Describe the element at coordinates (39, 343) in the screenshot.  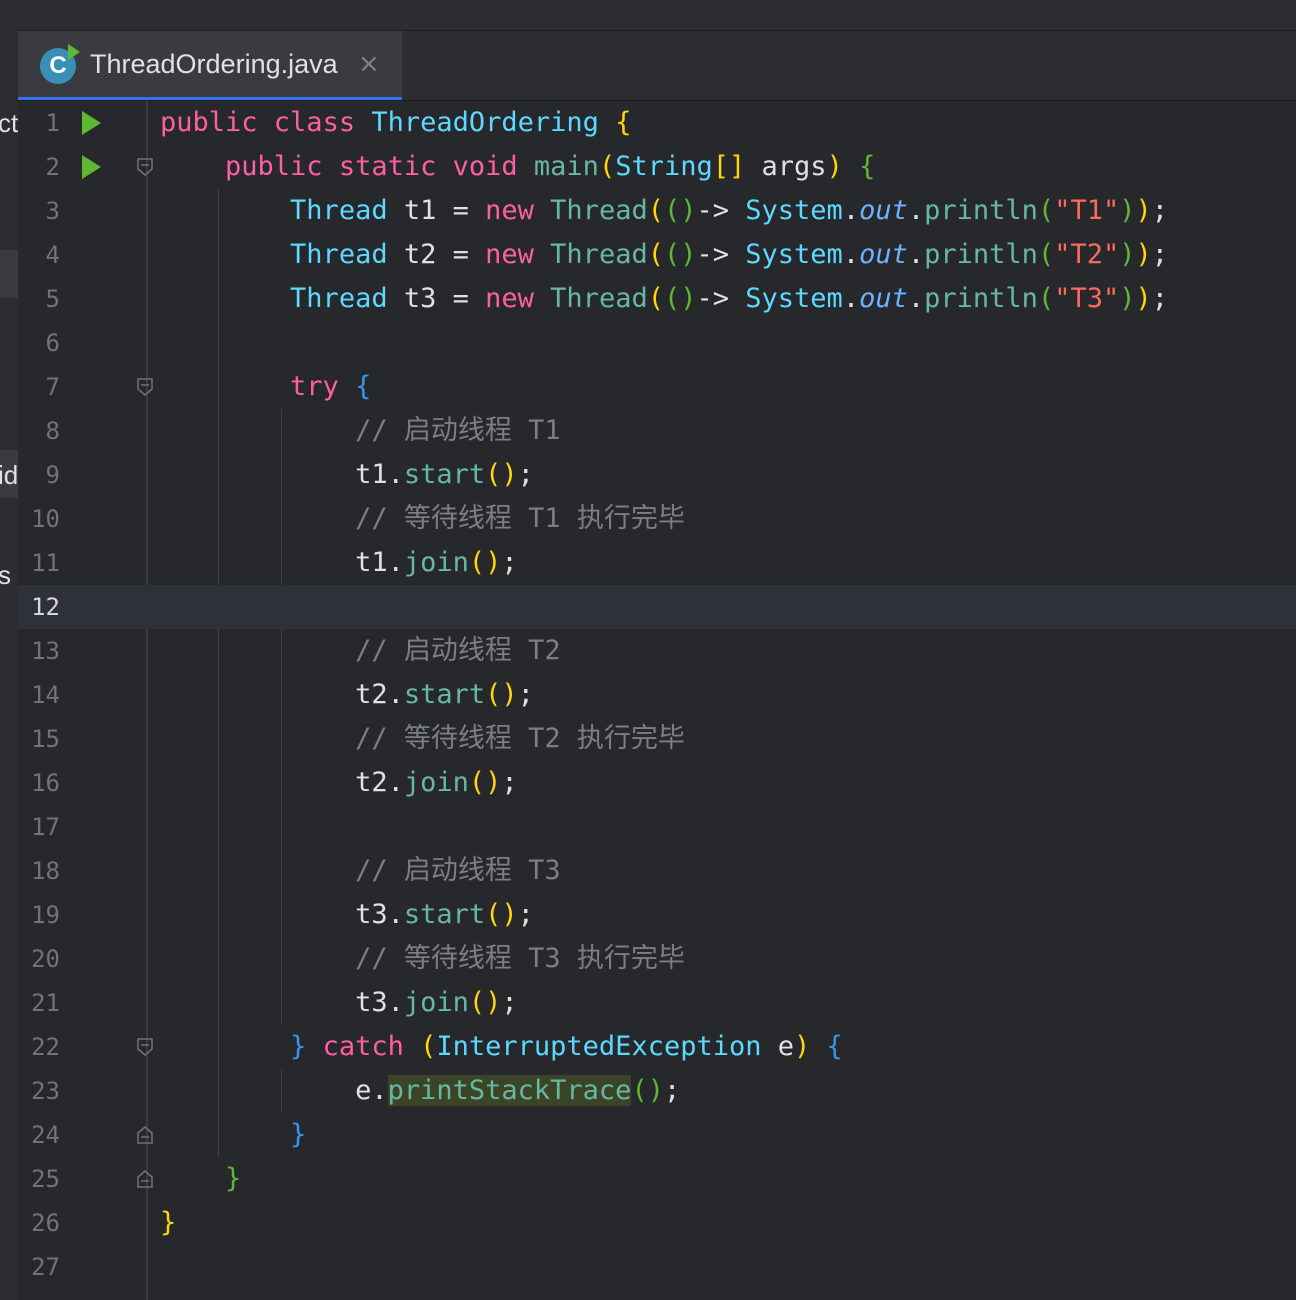
I see `line-number: 6` at that location.